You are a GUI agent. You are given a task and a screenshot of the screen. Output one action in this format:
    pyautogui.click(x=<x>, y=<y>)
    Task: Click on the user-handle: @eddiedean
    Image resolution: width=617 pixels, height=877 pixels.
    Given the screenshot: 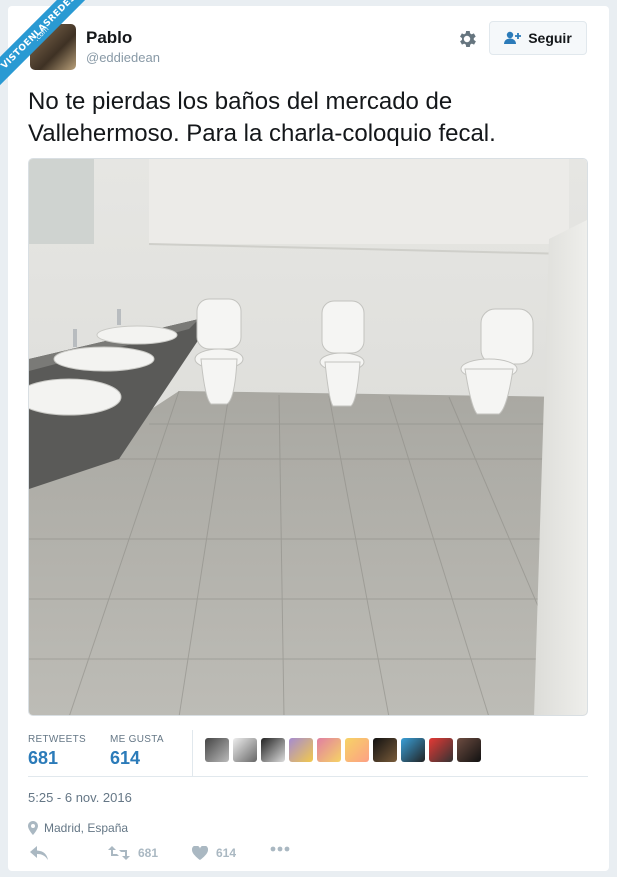 What is the action you would take?
    pyautogui.click(x=123, y=57)
    